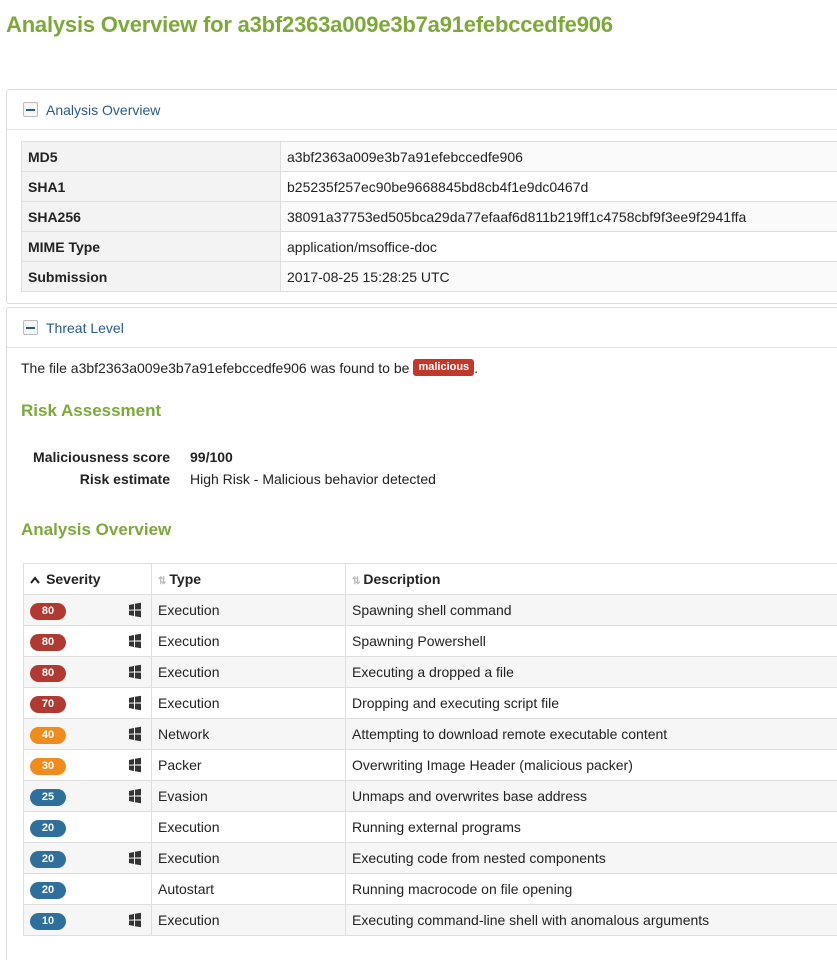  Describe the element at coordinates (248, 579) in the screenshot. I see `type-column-header: ⇅ Type` at that location.